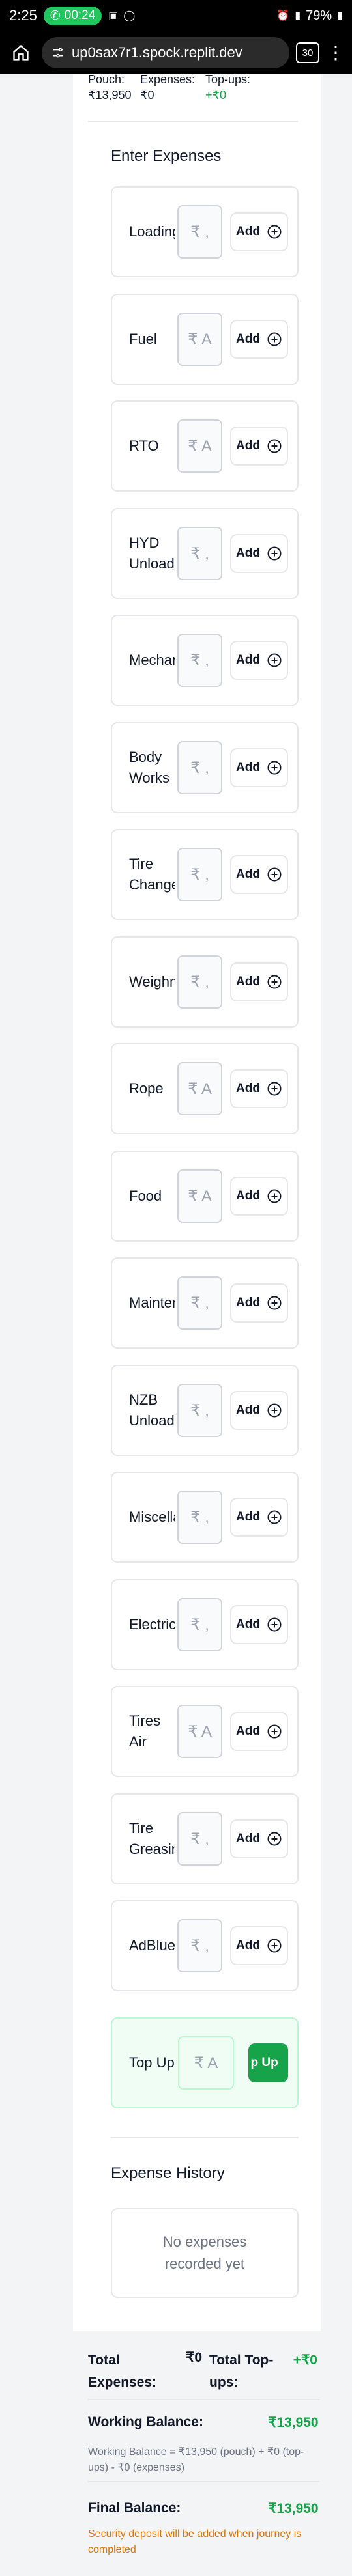 The width and height of the screenshot is (352, 2576). What do you see at coordinates (242, 2372) in the screenshot?
I see `total-topups-label: Total Top-ups:` at bounding box center [242, 2372].